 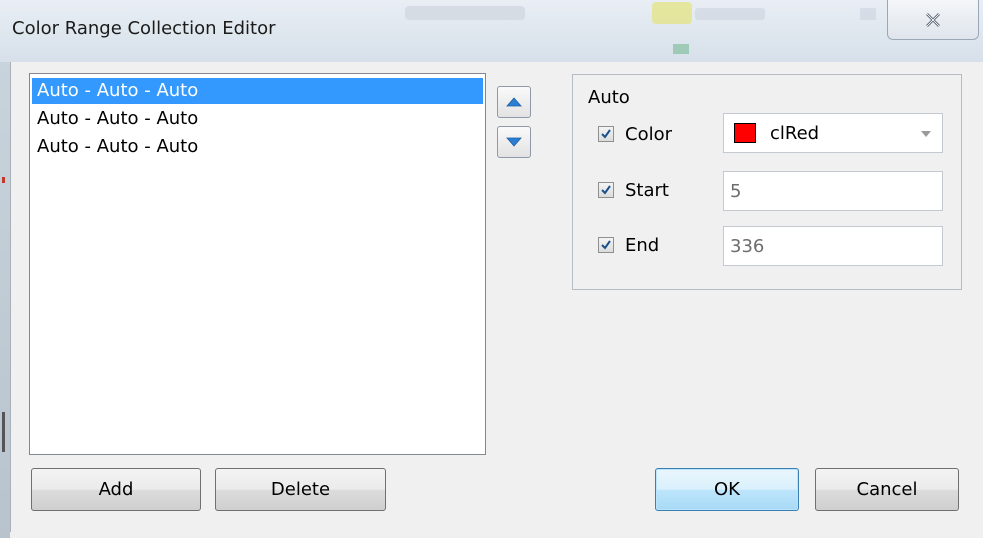 What do you see at coordinates (833, 191) in the screenshot?
I see `start-field` at bounding box center [833, 191].